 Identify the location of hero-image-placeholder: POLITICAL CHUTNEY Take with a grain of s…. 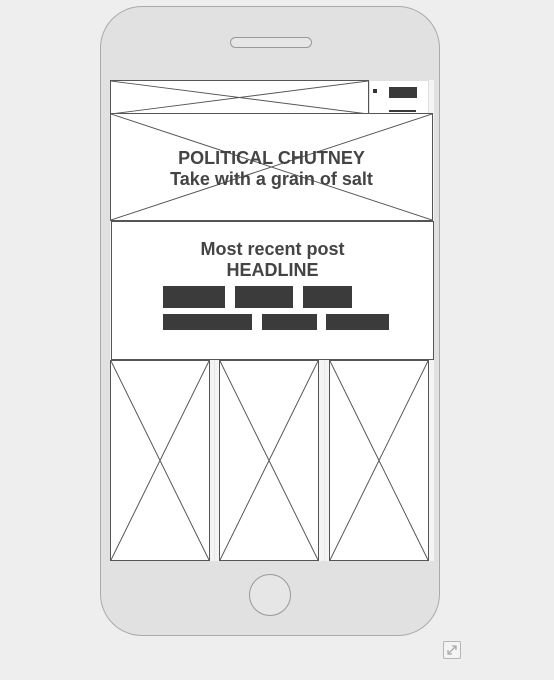
(271, 167).